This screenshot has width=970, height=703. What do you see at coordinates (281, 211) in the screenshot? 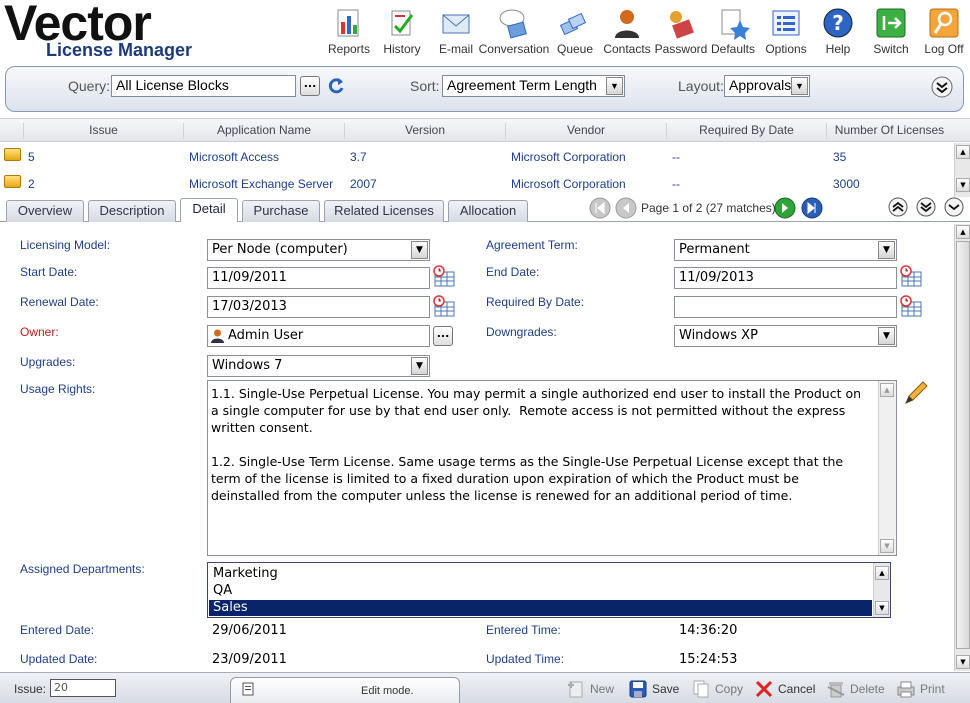
I see `tab-purchase: Purchase` at bounding box center [281, 211].